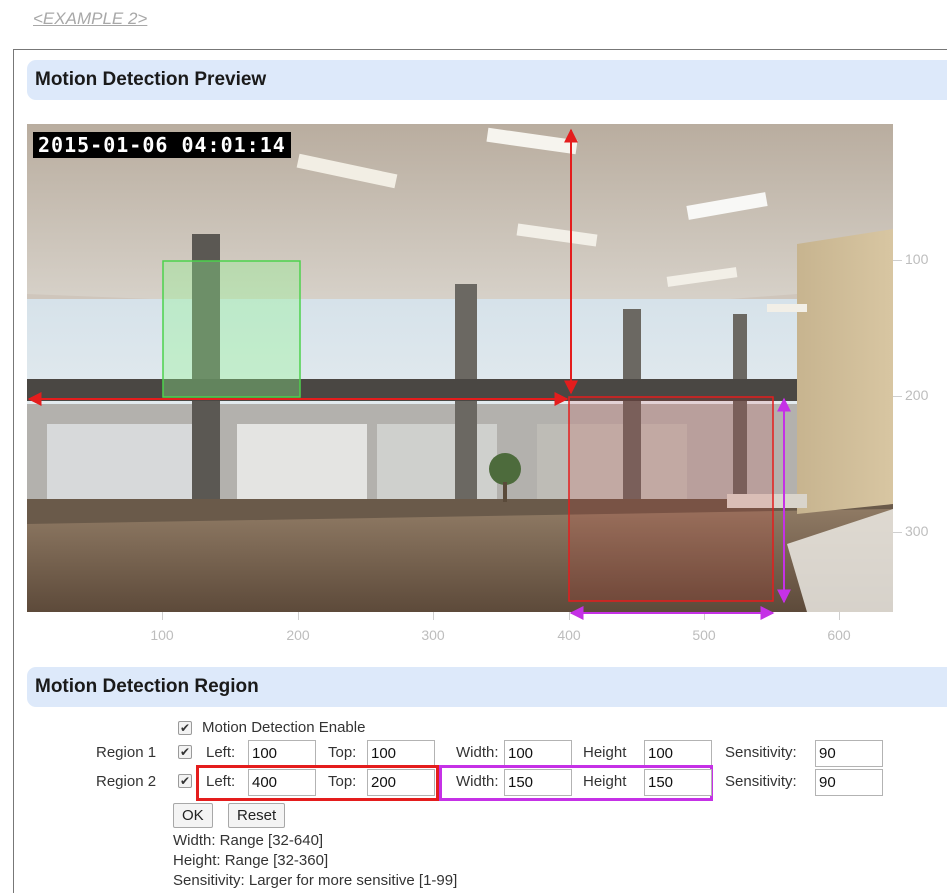 The width and height of the screenshot is (947, 893). Describe the element at coordinates (401, 782) in the screenshot. I see `region2-top-input` at that location.